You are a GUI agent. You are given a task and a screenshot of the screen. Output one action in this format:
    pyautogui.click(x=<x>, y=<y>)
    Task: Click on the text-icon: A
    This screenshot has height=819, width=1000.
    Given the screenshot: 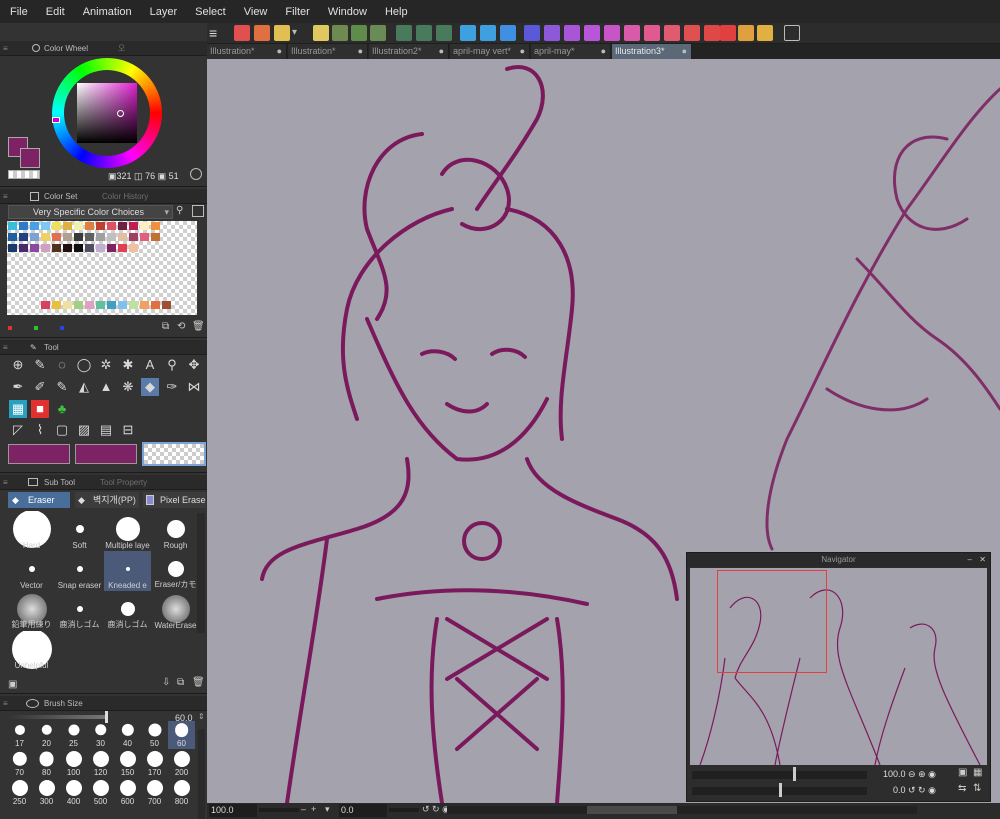 What is the action you would take?
    pyautogui.click(x=150, y=365)
    